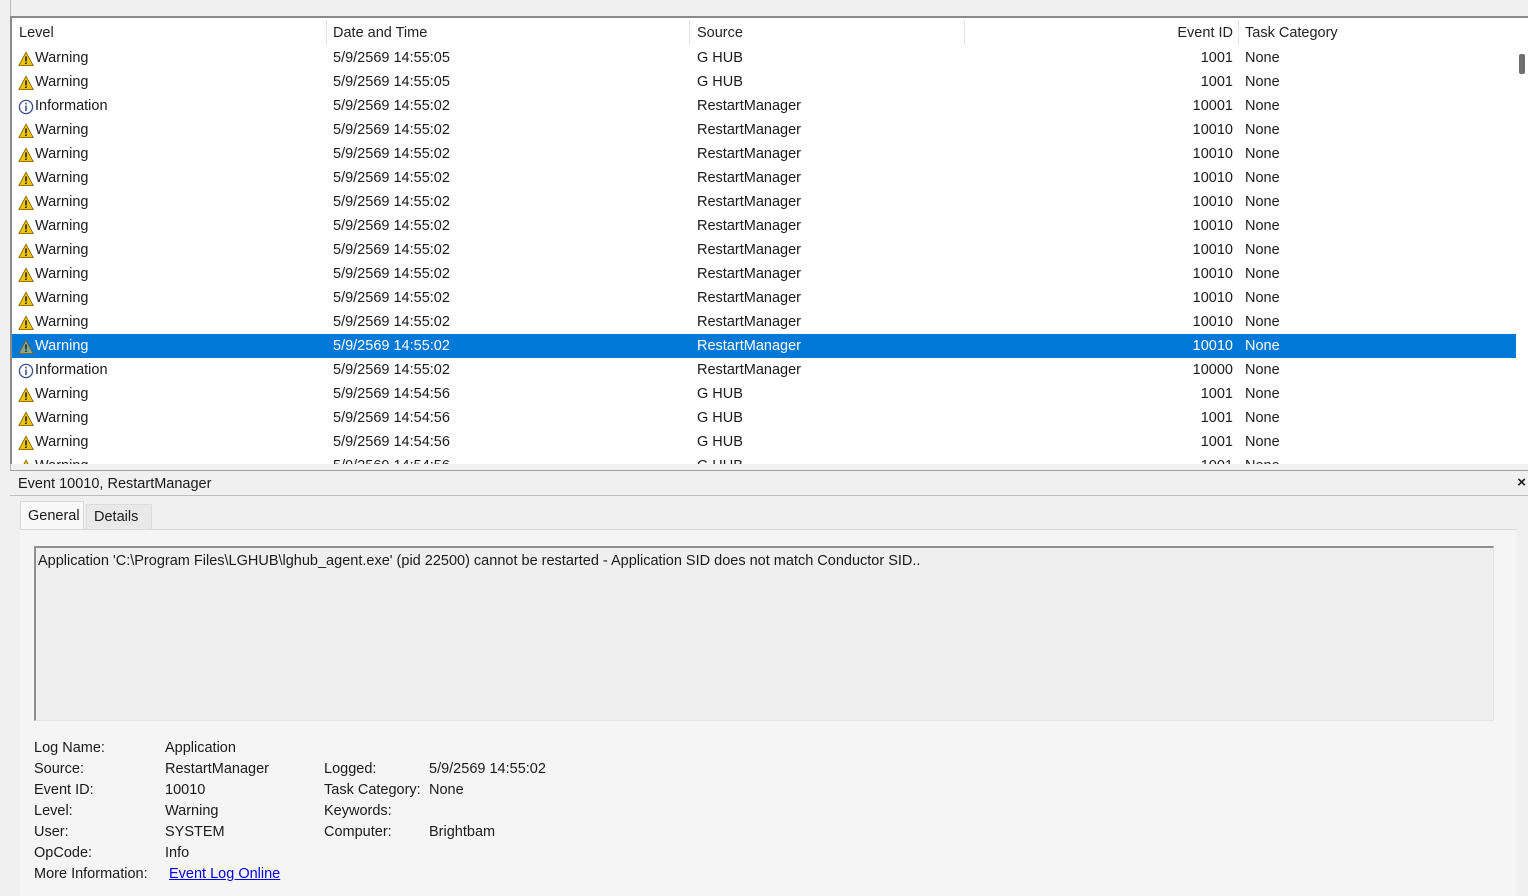  Describe the element at coordinates (64, 790) in the screenshot. I see `event-id-label: Event ID:` at that location.